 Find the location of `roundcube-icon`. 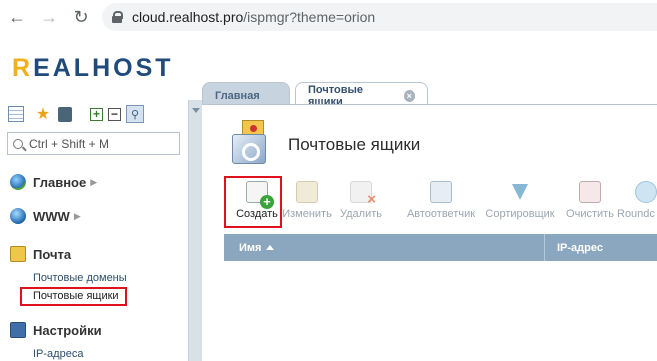

roundcube-icon is located at coordinates (646, 192).